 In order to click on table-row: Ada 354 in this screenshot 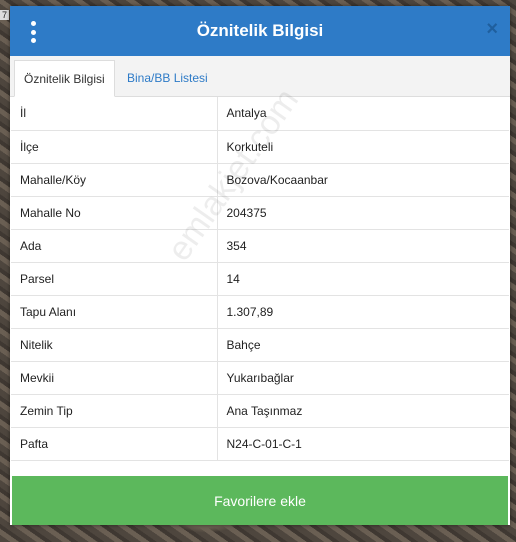, I will do `click(260, 246)`.